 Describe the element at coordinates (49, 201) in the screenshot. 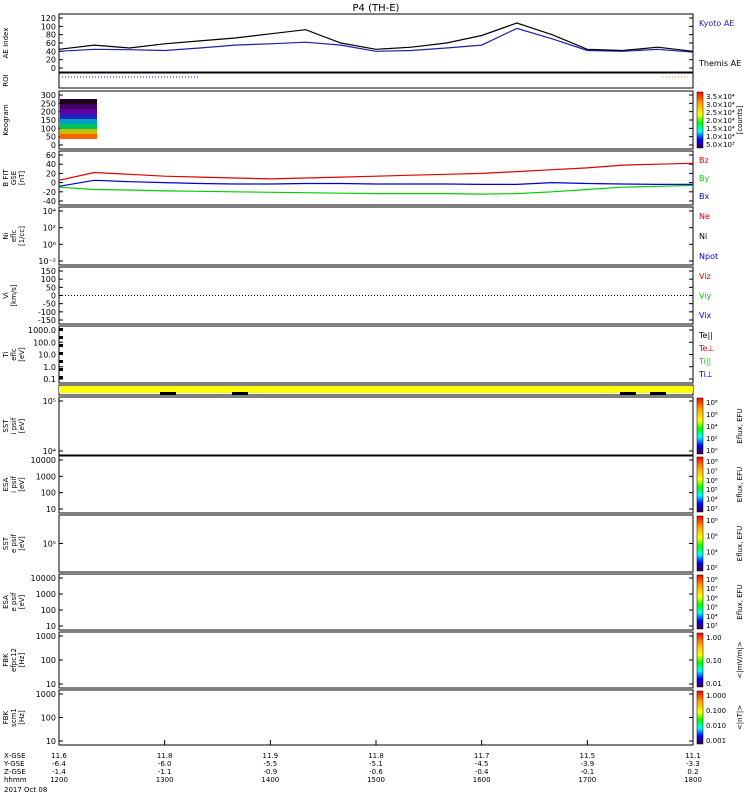

I see `ytick-label: -40` at that location.